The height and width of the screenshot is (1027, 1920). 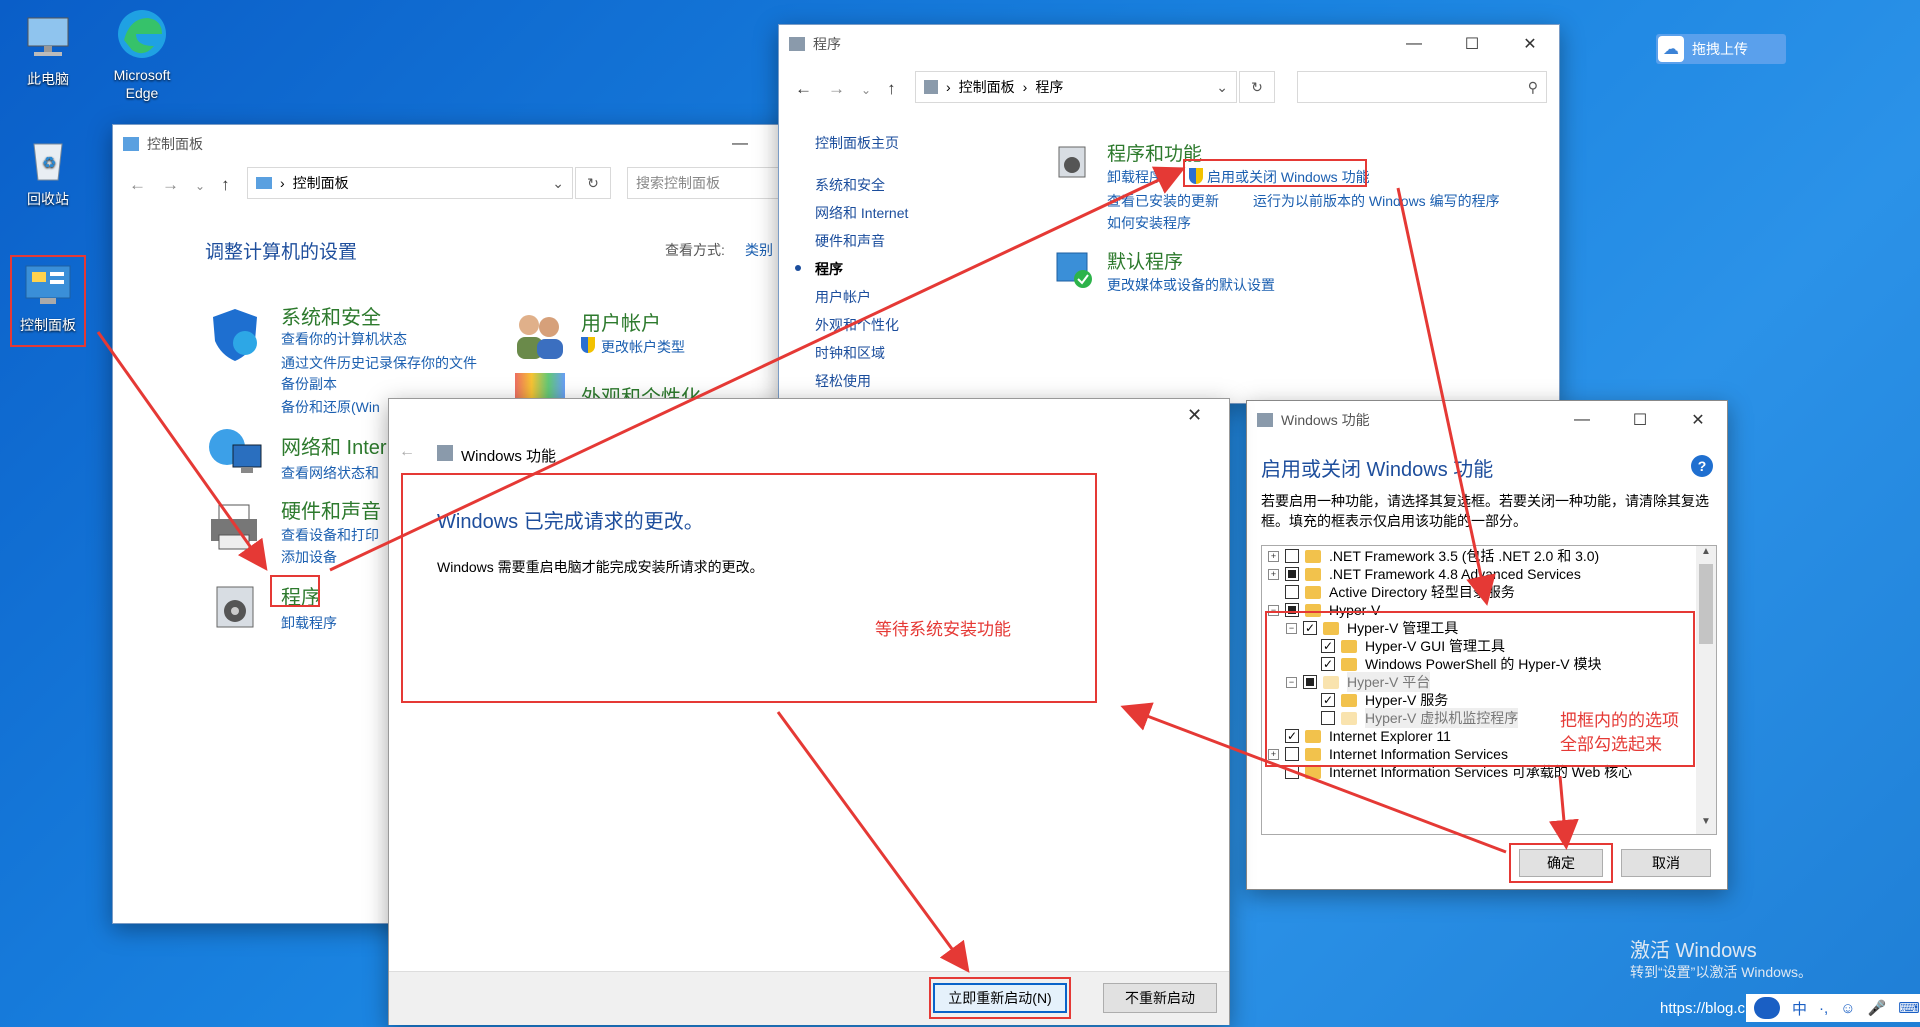 What do you see at coordinates (309, 384) in the screenshot?
I see `link-backup-copy: 备份副本` at bounding box center [309, 384].